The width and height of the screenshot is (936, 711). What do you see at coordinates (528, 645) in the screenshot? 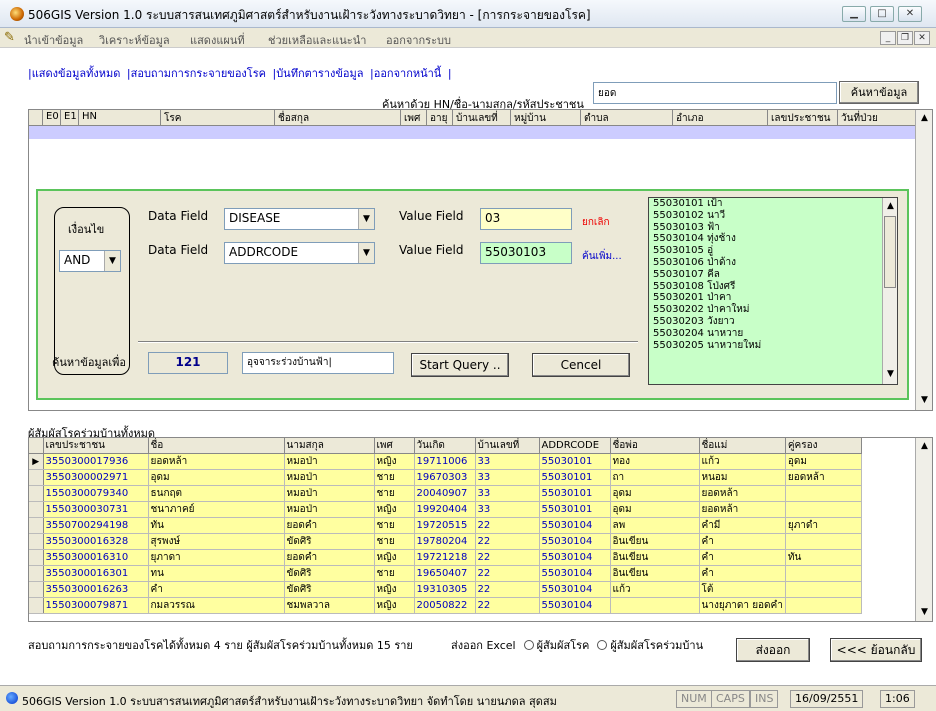
I see `radio-contacts` at bounding box center [528, 645].